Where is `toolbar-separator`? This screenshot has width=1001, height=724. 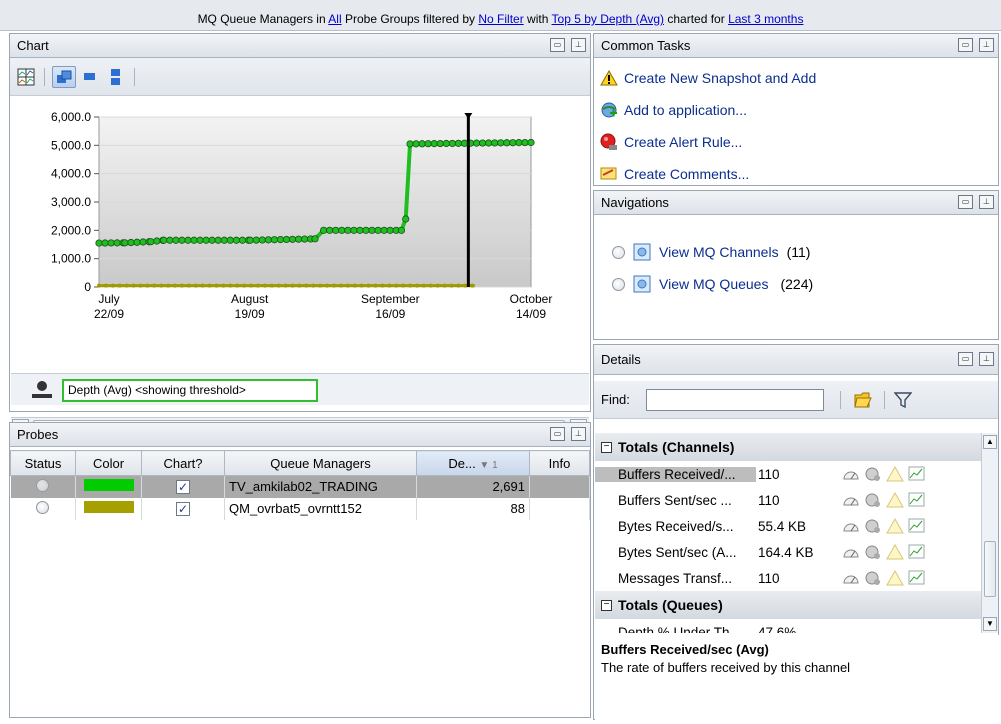
toolbar-separator is located at coordinates (840, 400).